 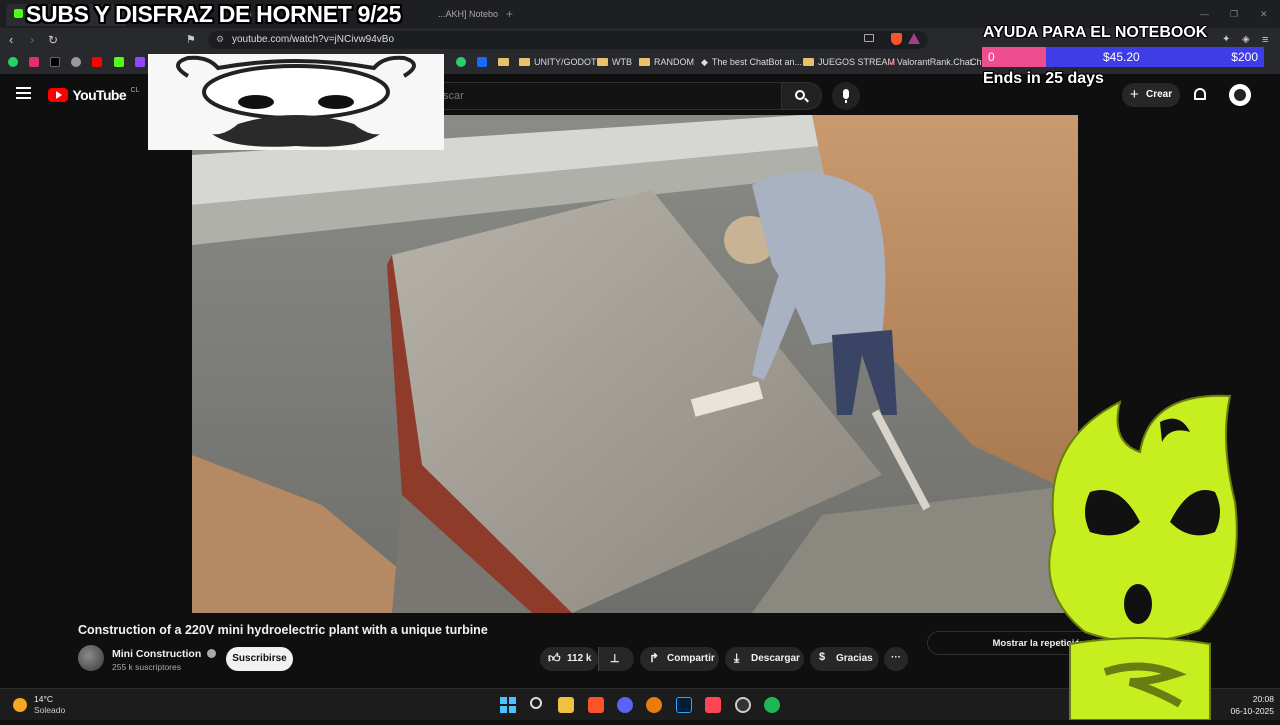 What do you see at coordinates (896, 39) in the screenshot?
I see `brave-shield-icon` at bounding box center [896, 39].